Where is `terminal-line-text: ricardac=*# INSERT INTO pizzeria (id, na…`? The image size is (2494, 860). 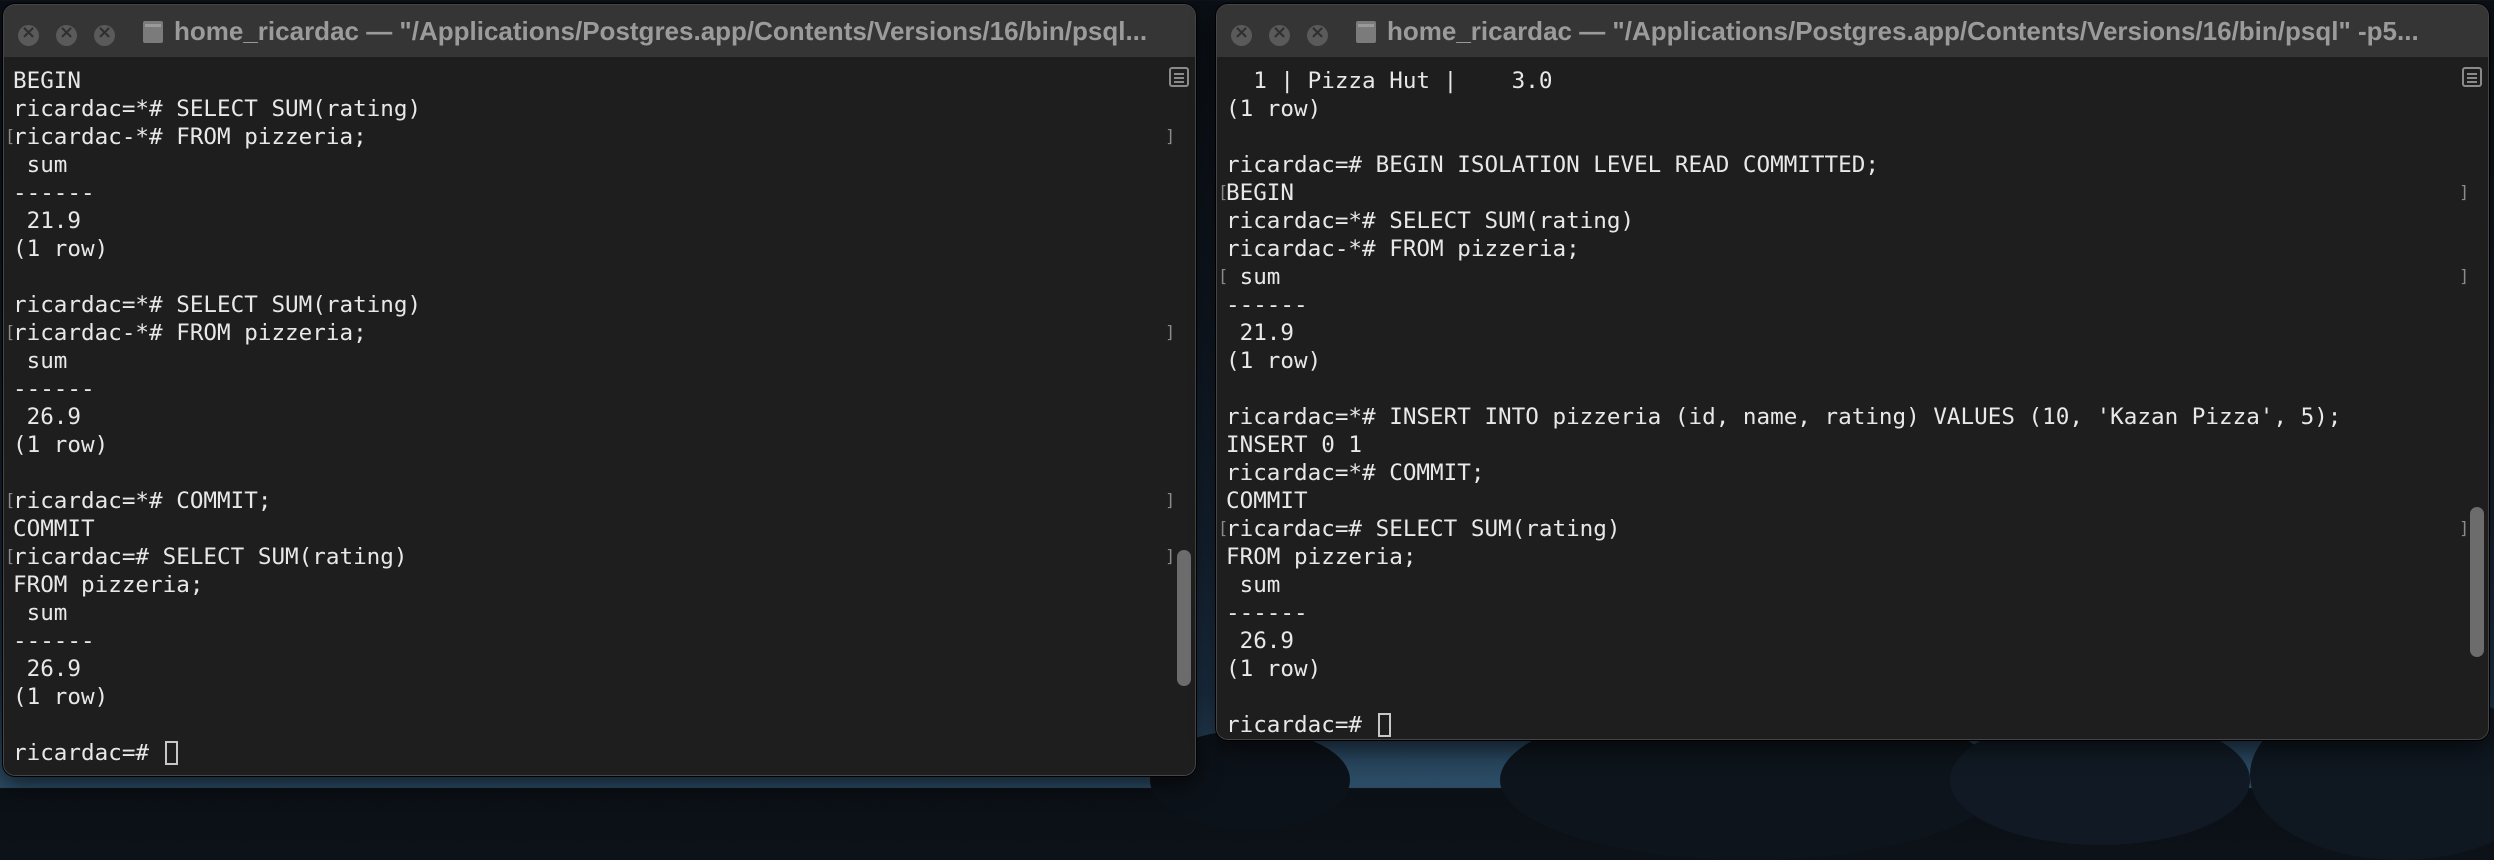 terminal-line-text: ricardac=*# INSERT INTO pizzeria (id, na… is located at coordinates (1784, 417).